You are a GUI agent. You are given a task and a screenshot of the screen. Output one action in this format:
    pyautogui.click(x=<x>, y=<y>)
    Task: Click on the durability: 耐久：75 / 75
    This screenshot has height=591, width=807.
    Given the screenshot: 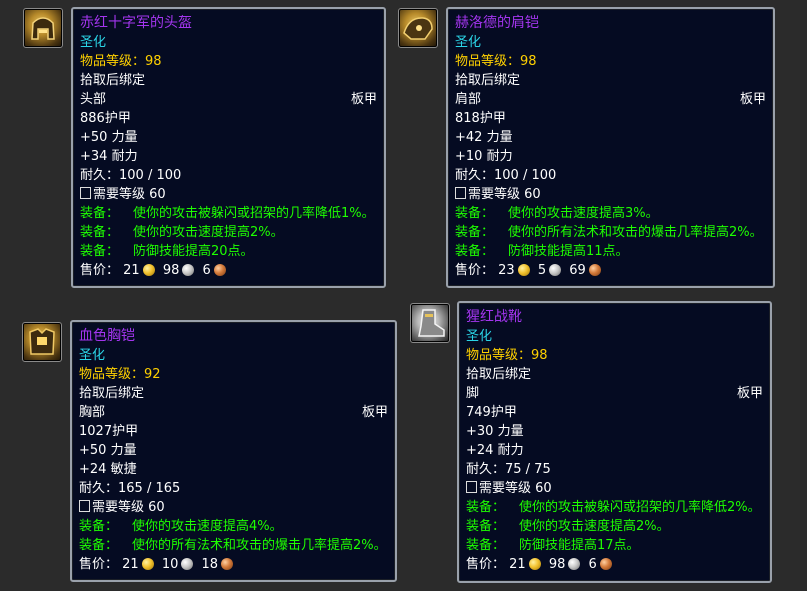 What is the action you would take?
    pyautogui.click(x=508, y=469)
    